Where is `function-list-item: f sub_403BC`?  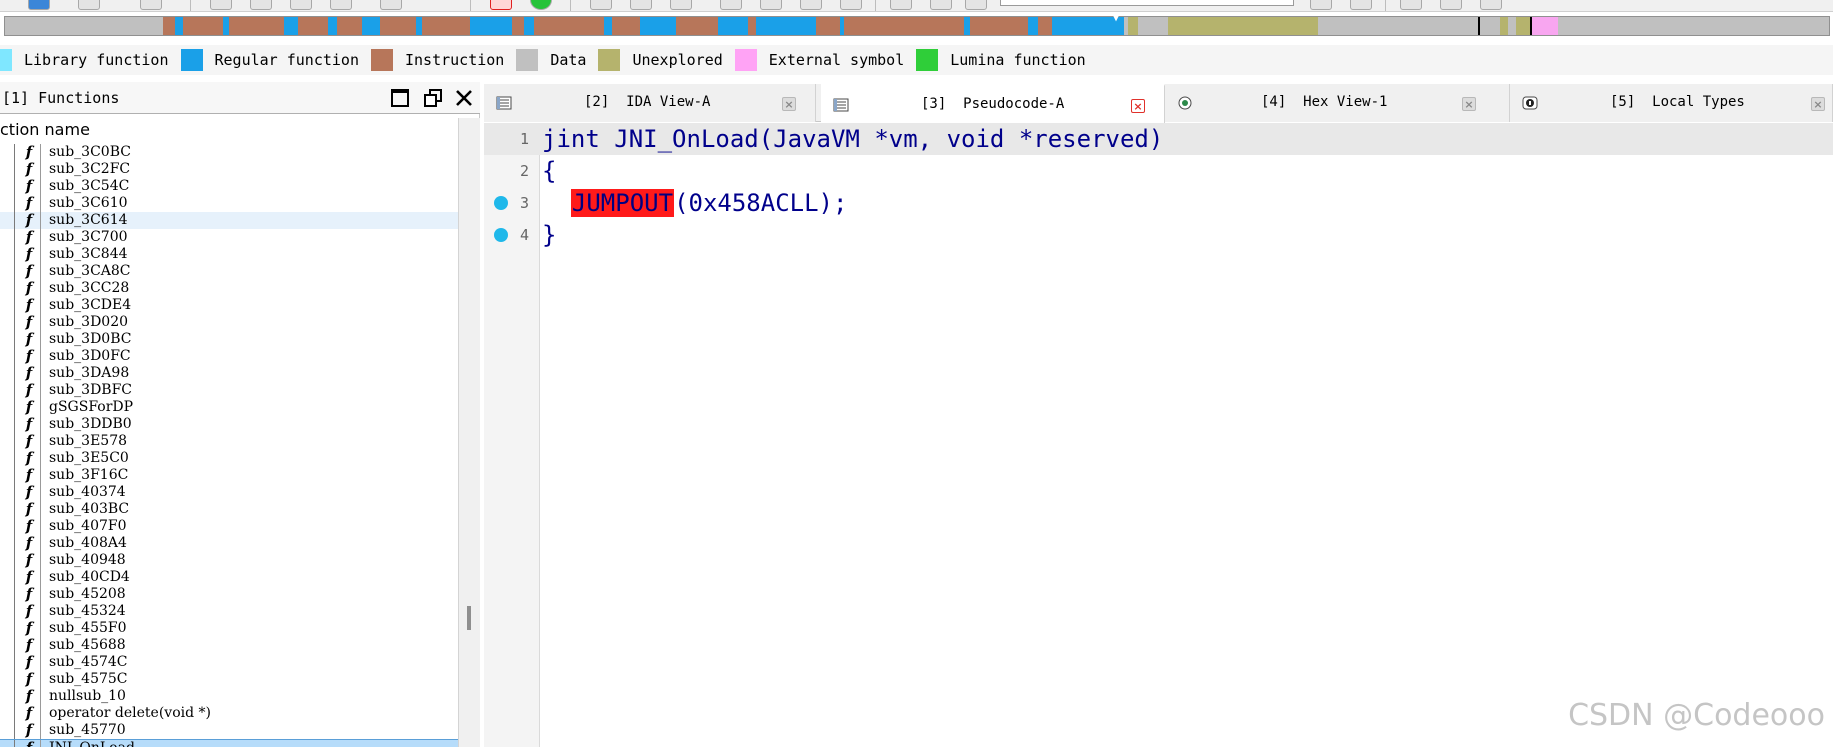
function-list-item: f sub_403BC is located at coordinates (229, 509).